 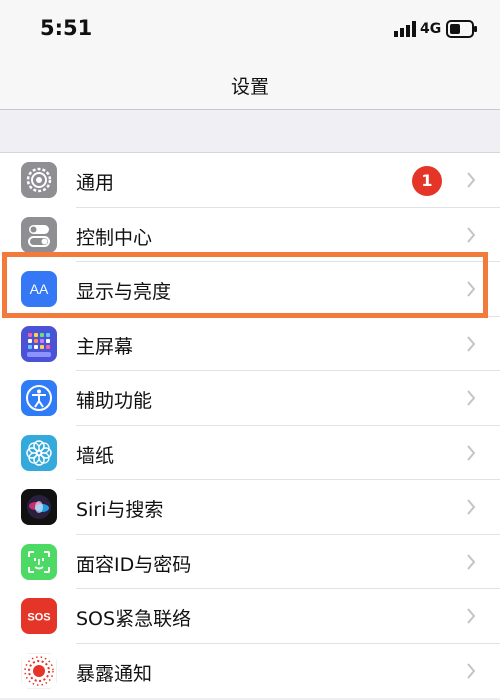 What do you see at coordinates (250, 289) in the screenshot?
I see `settings-row-display-brightness: AA 显示与亮度` at bounding box center [250, 289].